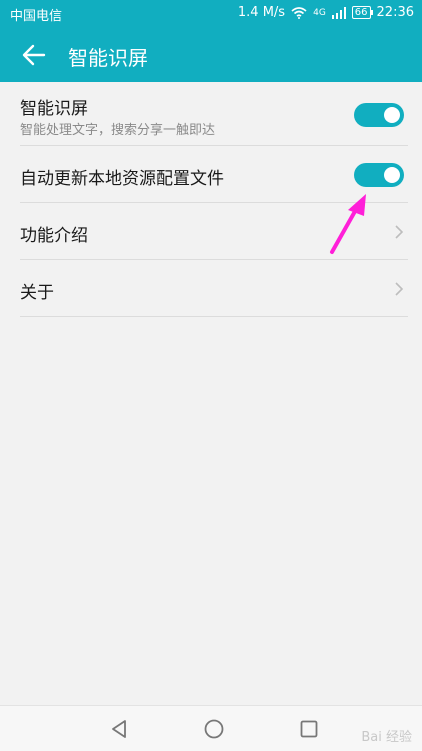 This screenshot has height=751, width=422. What do you see at coordinates (395, 12) in the screenshot?
I see `clock: 22:36` at bounding box center [395, 12].